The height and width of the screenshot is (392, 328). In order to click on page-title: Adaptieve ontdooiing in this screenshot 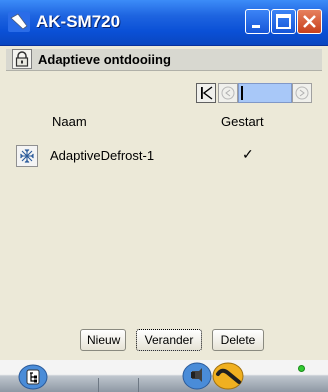, I will do `click(104, 59)`.